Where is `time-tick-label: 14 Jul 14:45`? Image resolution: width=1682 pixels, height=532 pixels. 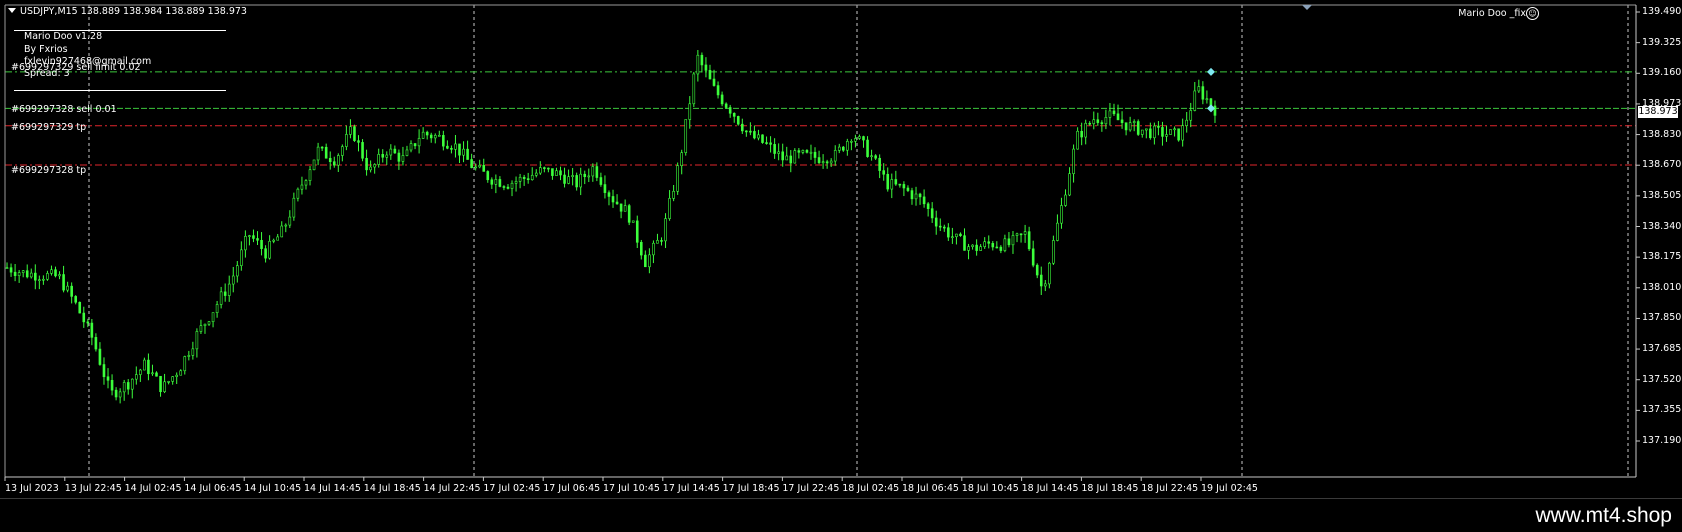 time-tick-label: 14 Jul 14:45 is located at coordinates (332, 488).